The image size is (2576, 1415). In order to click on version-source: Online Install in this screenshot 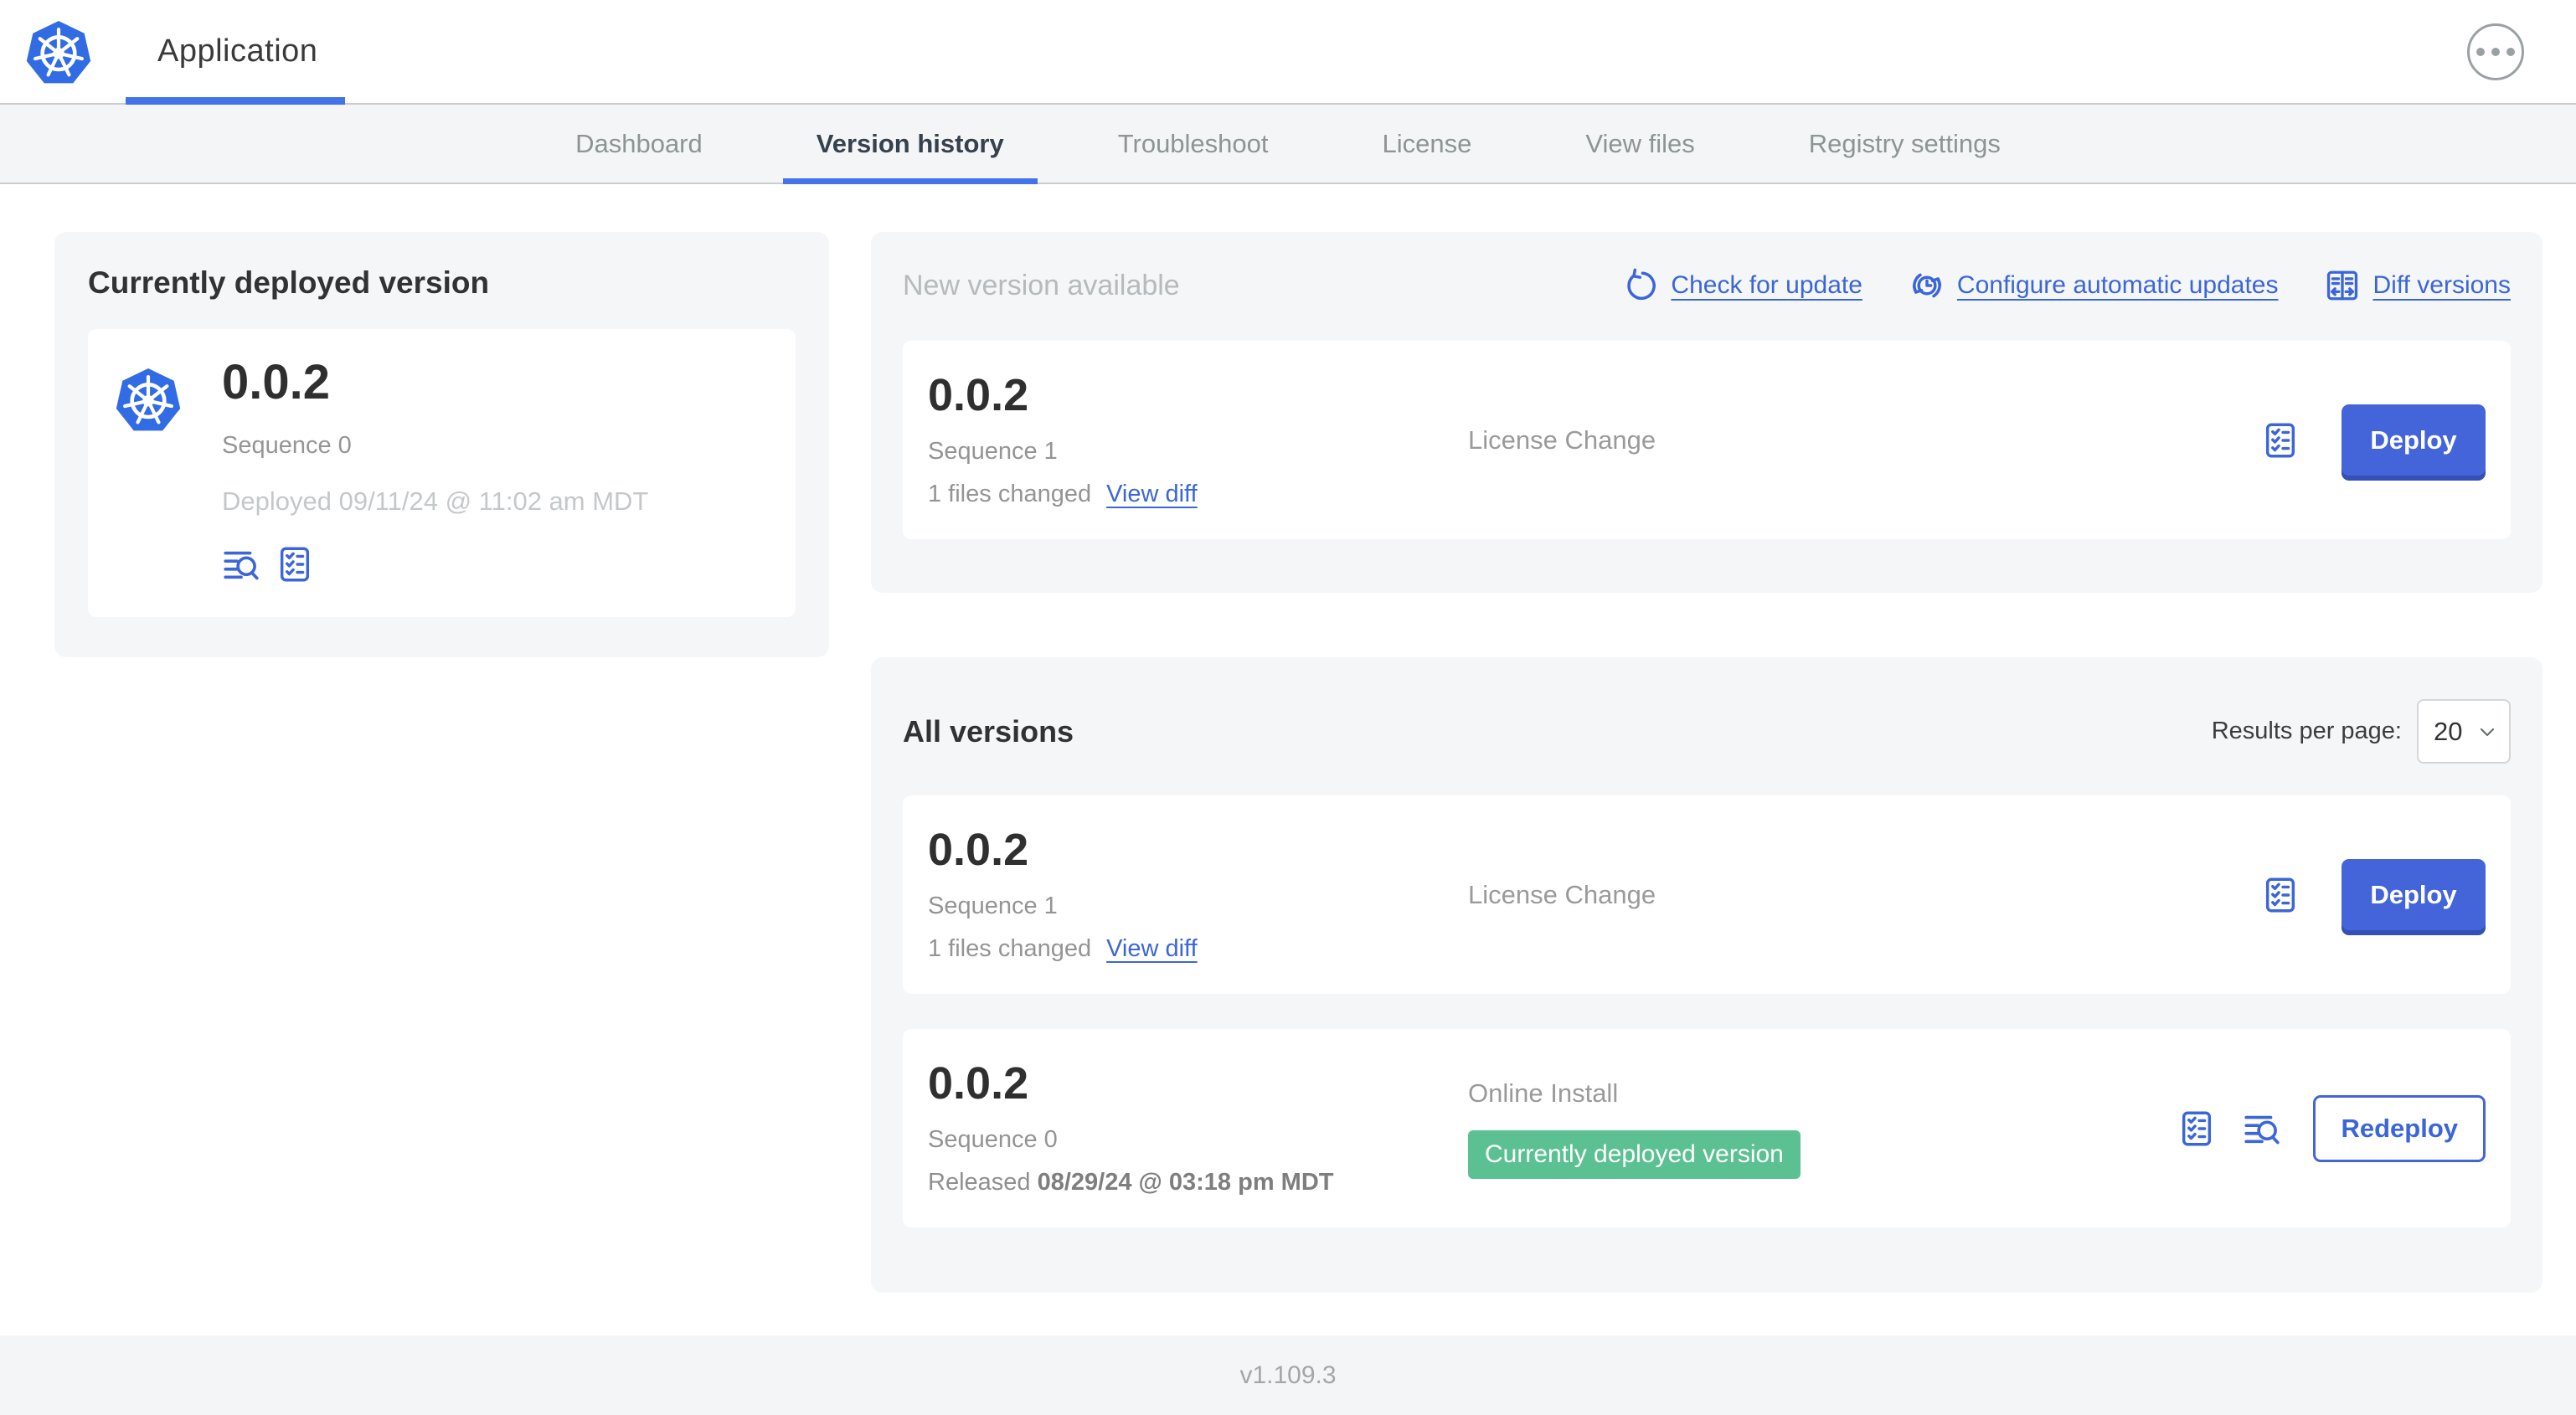, I will do `click(1543, 1093)`.